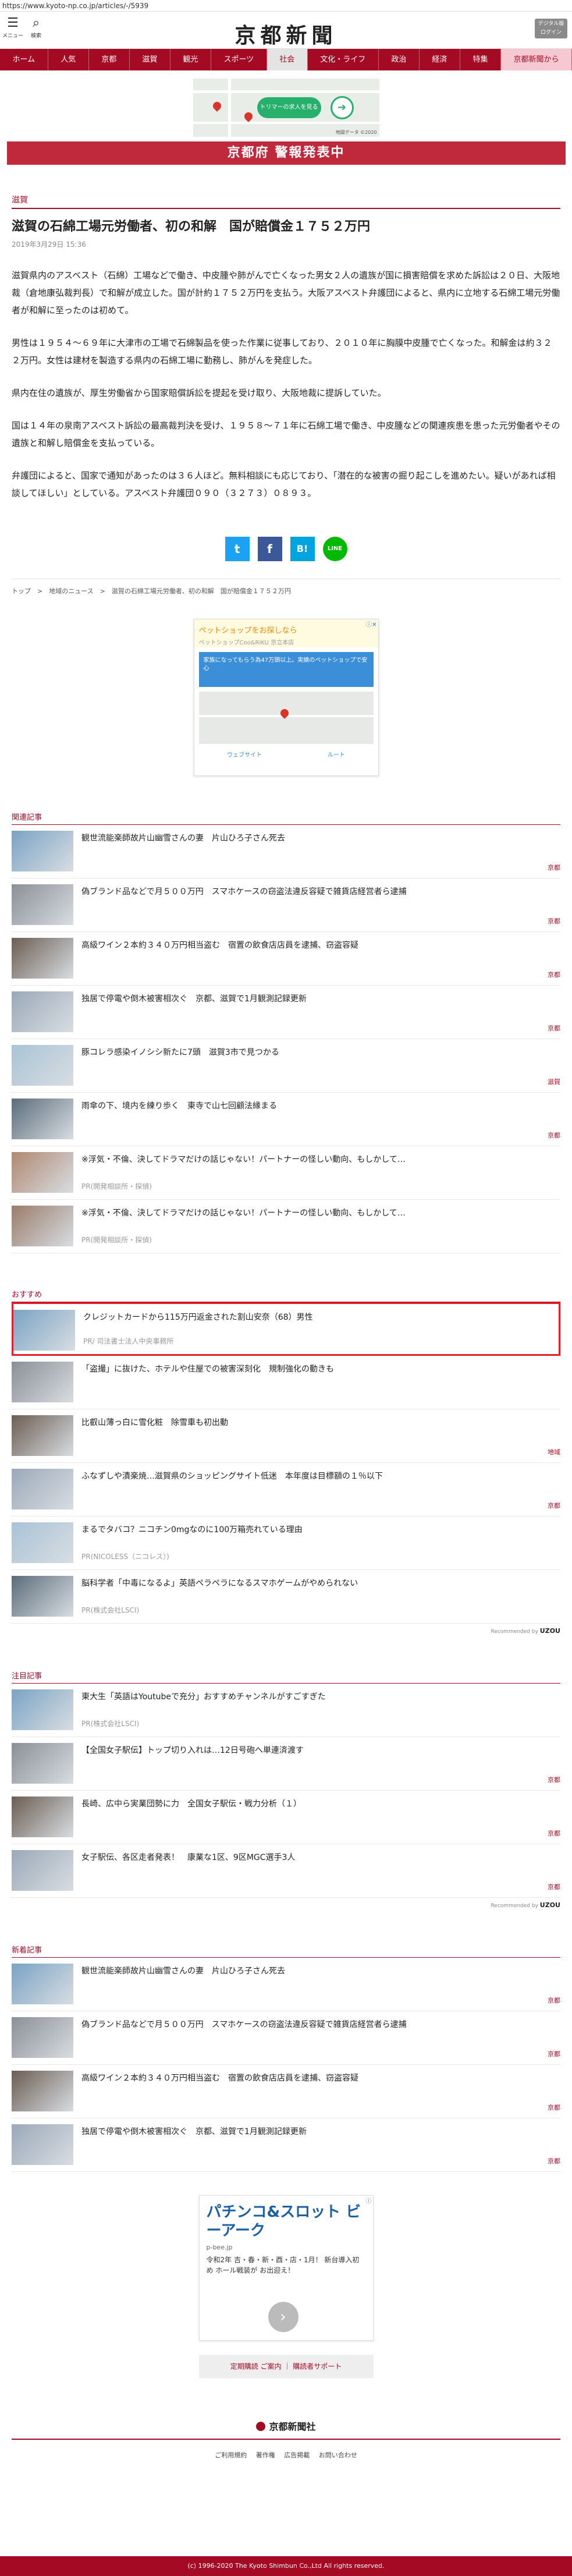 The image size is (572, 2576). I want to click on ad-route-button: ルート, so click(336, 754).